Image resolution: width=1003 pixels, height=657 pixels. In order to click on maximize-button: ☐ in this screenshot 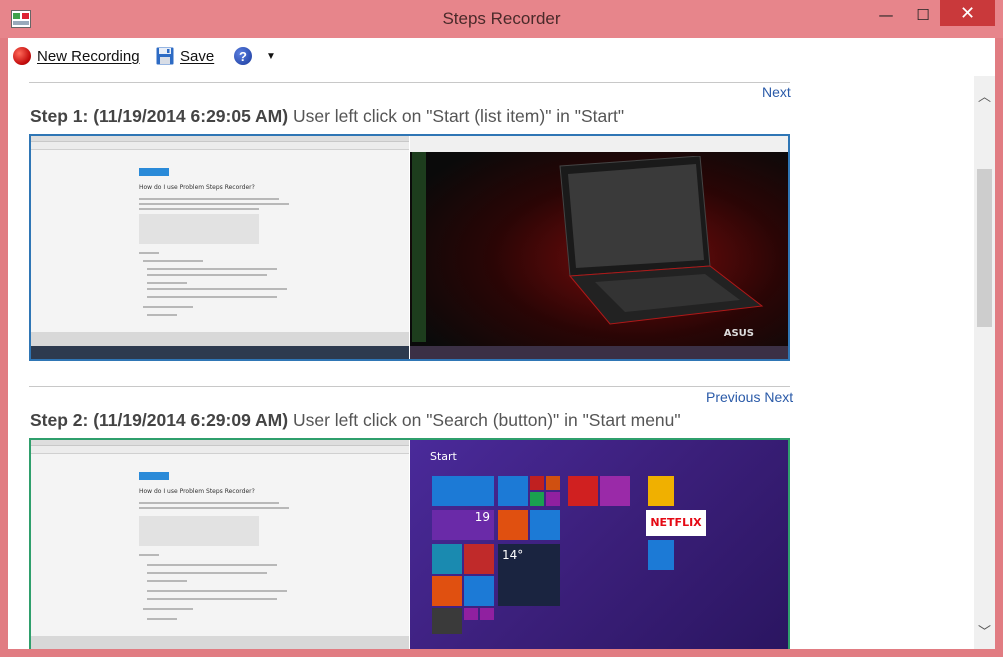, I will do `click(923, 15)`.